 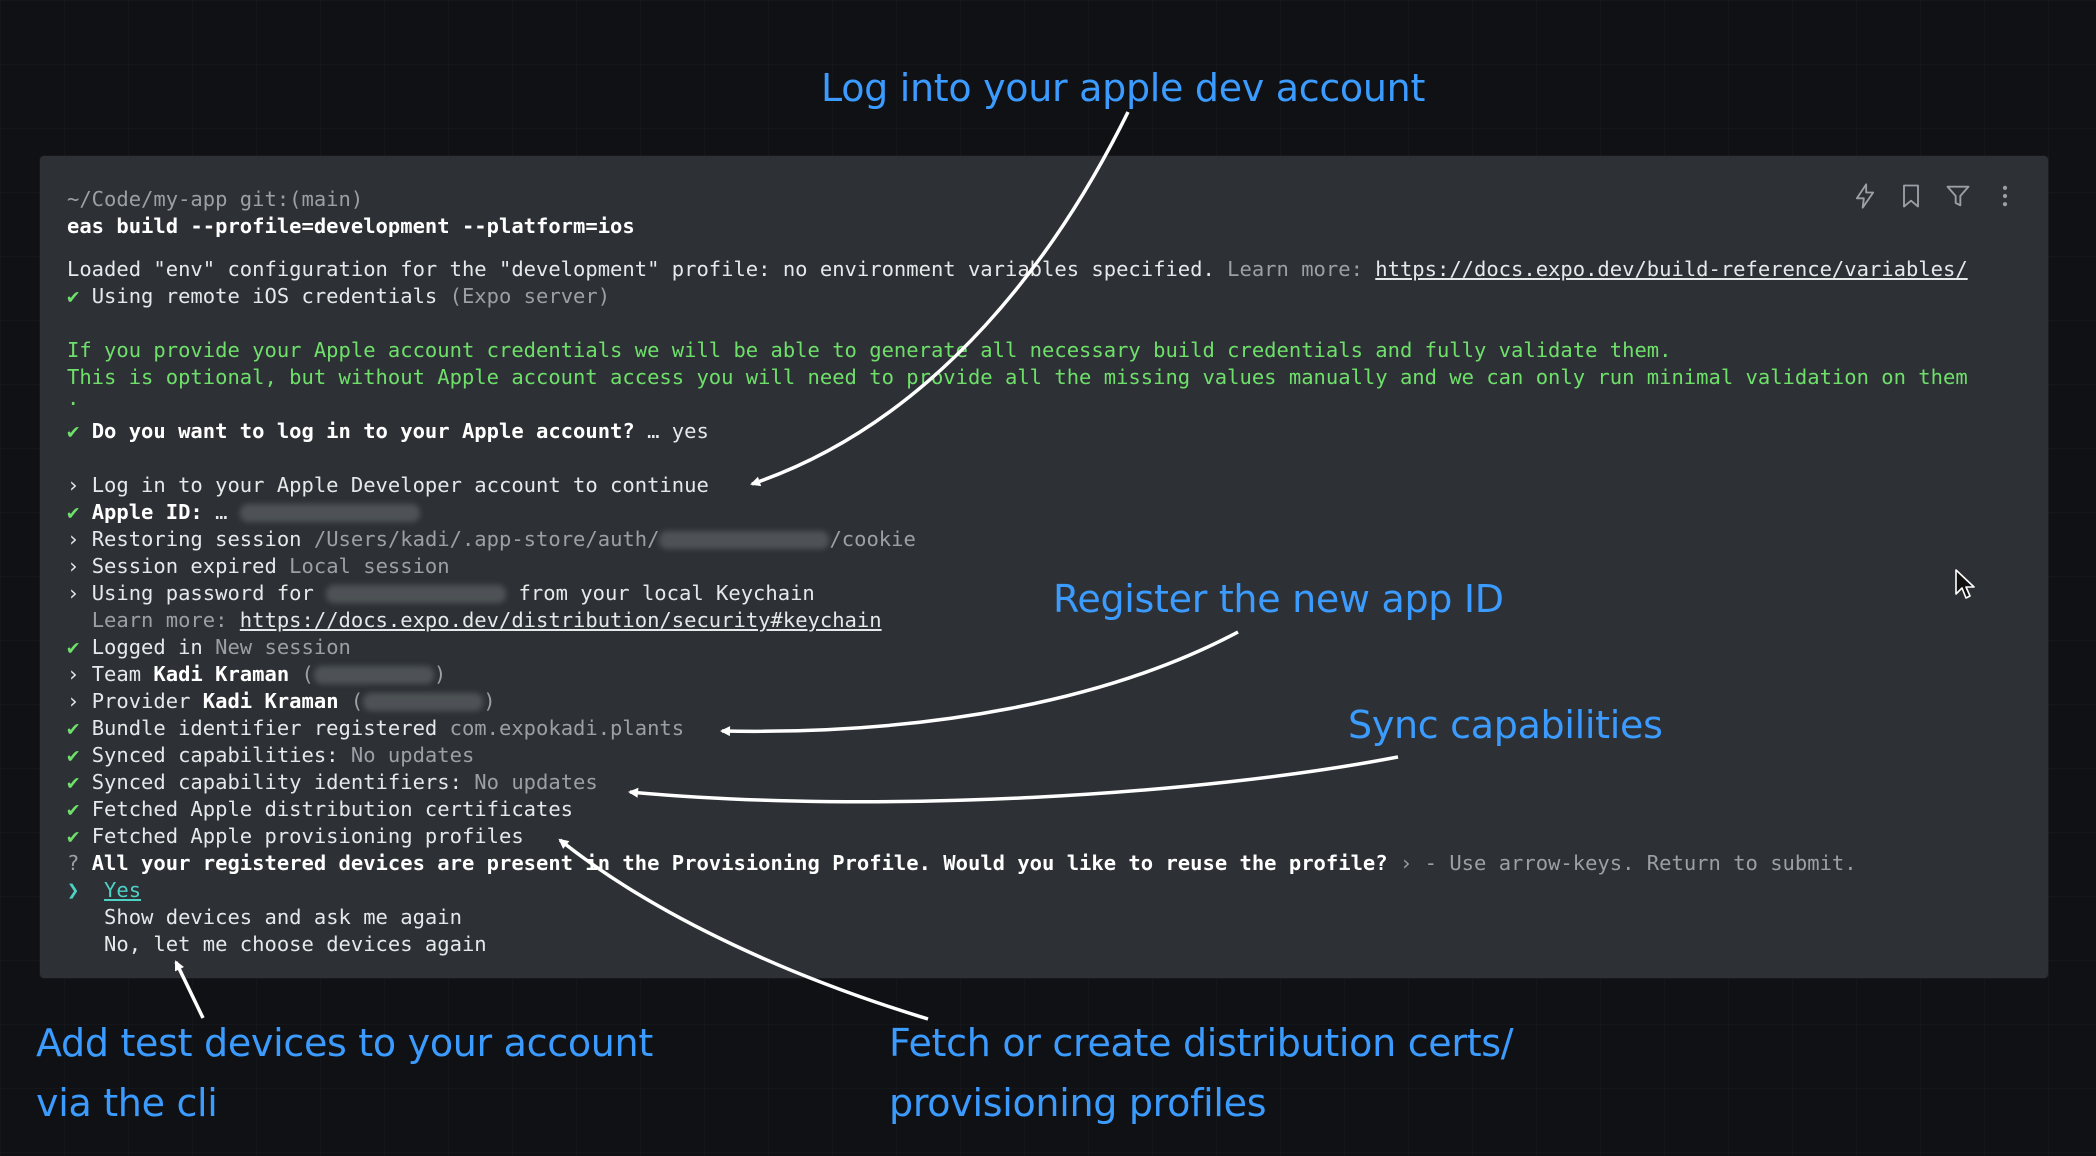 What do you see at coordinates (1965, 584) in the screenshot?
I see `mouse-cursor-icon` at bounding box center [1965, 584].